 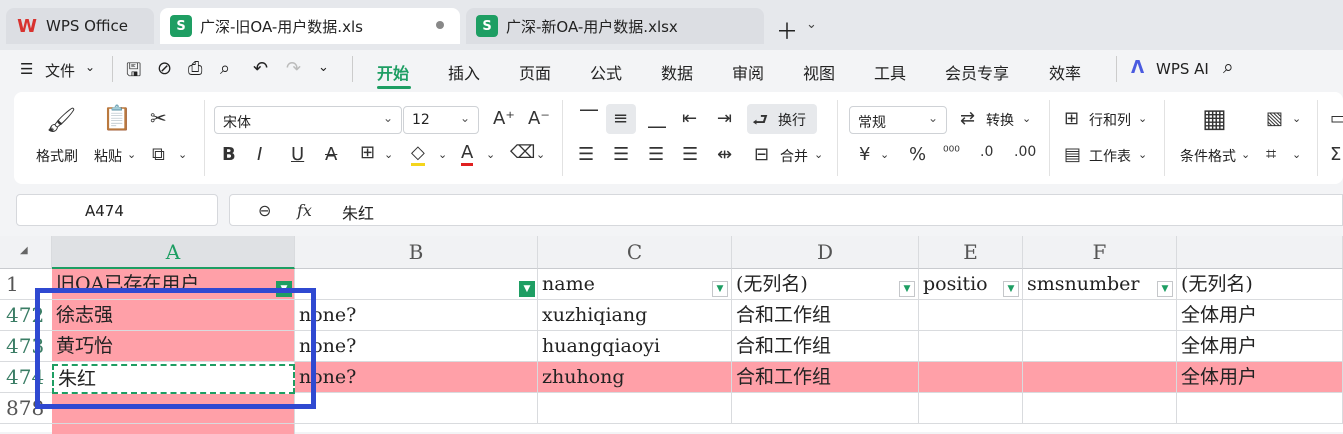 I want to click on menu-page: 页面, so click(x=535, y=72).